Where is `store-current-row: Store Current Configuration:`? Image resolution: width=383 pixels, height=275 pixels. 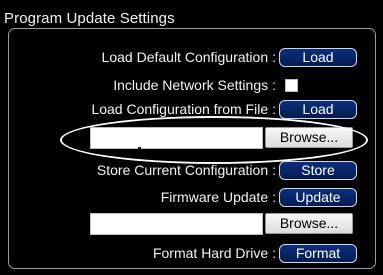 store-current-row: Store Current Configuration: is located at coordinates (186, 170).